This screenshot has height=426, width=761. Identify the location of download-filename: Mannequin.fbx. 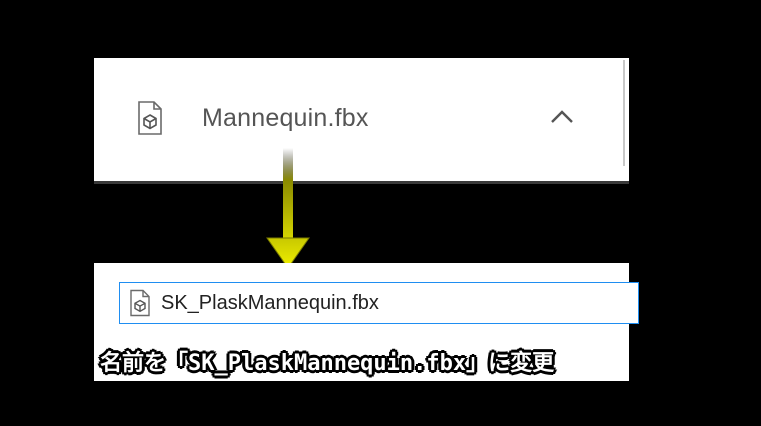
(285, 117).